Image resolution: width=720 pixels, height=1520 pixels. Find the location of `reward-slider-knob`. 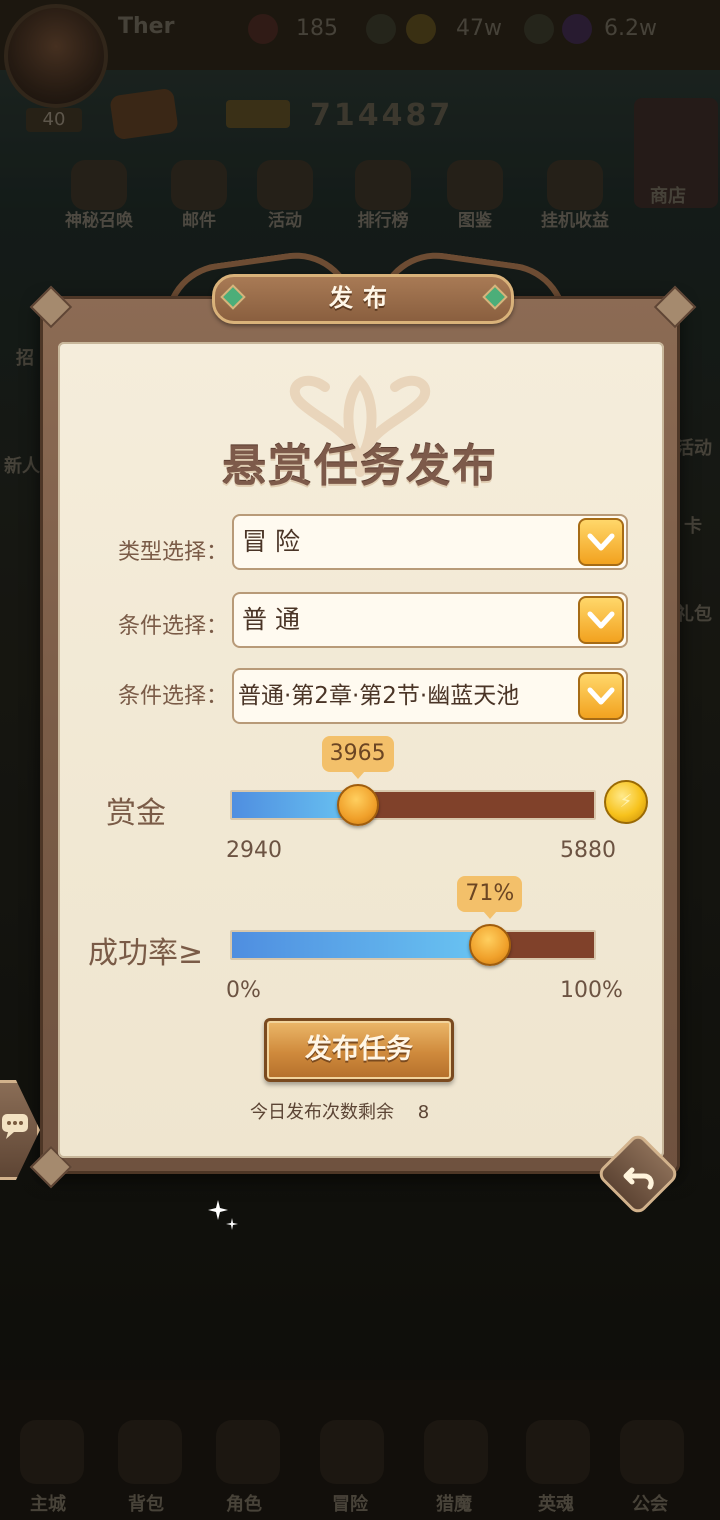

reward-slider-knob is located at coordinates (357, 805).